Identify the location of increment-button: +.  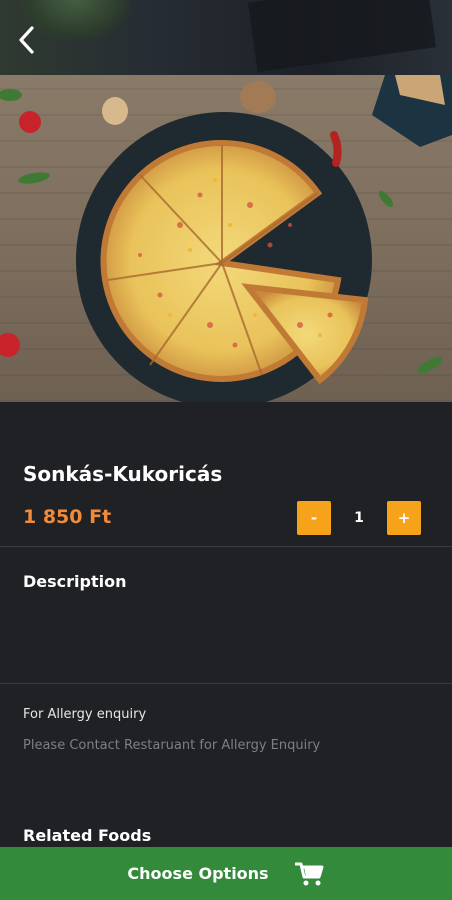
(404, 518).